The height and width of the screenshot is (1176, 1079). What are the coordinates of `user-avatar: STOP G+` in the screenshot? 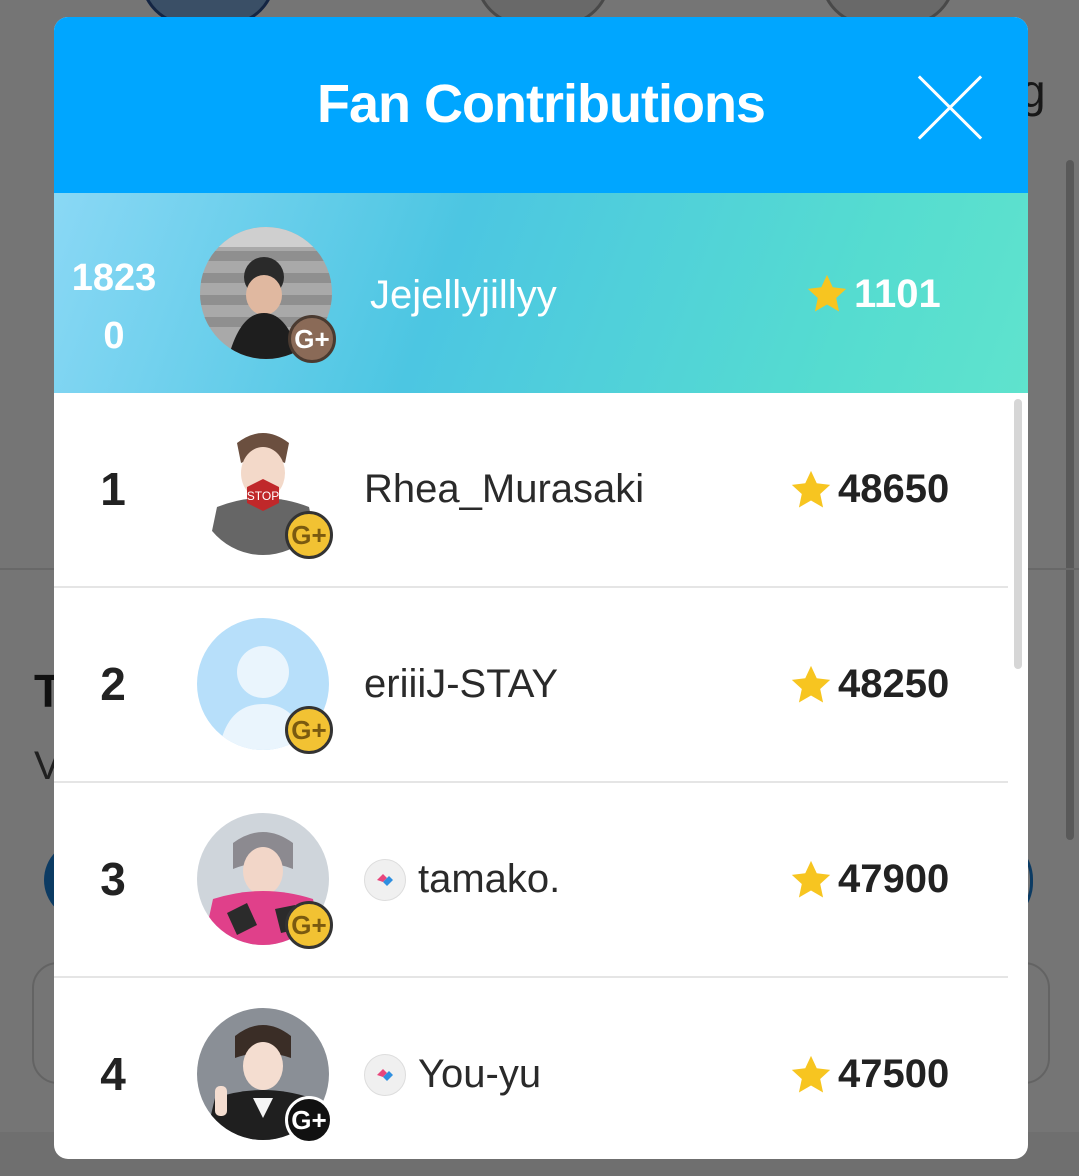 It's located at (265, 491).